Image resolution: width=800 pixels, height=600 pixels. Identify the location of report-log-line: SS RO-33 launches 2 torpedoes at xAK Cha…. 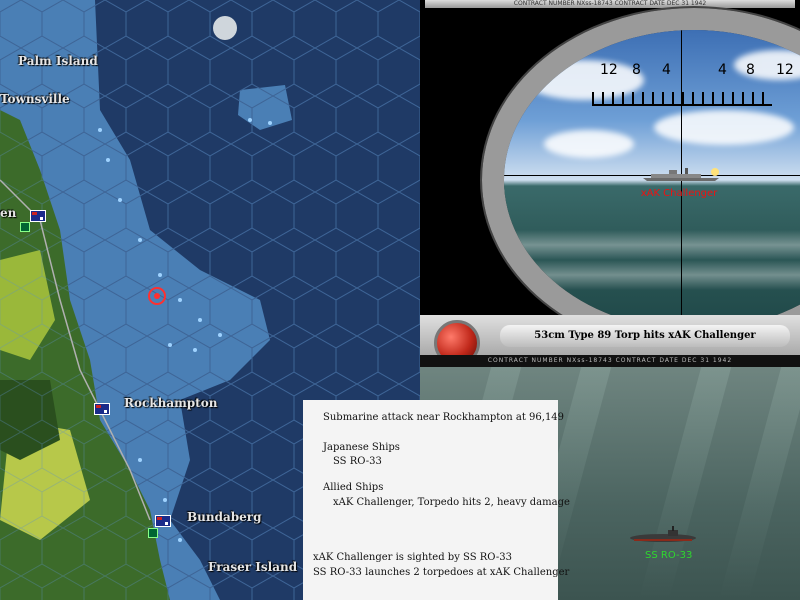
(441, 572).